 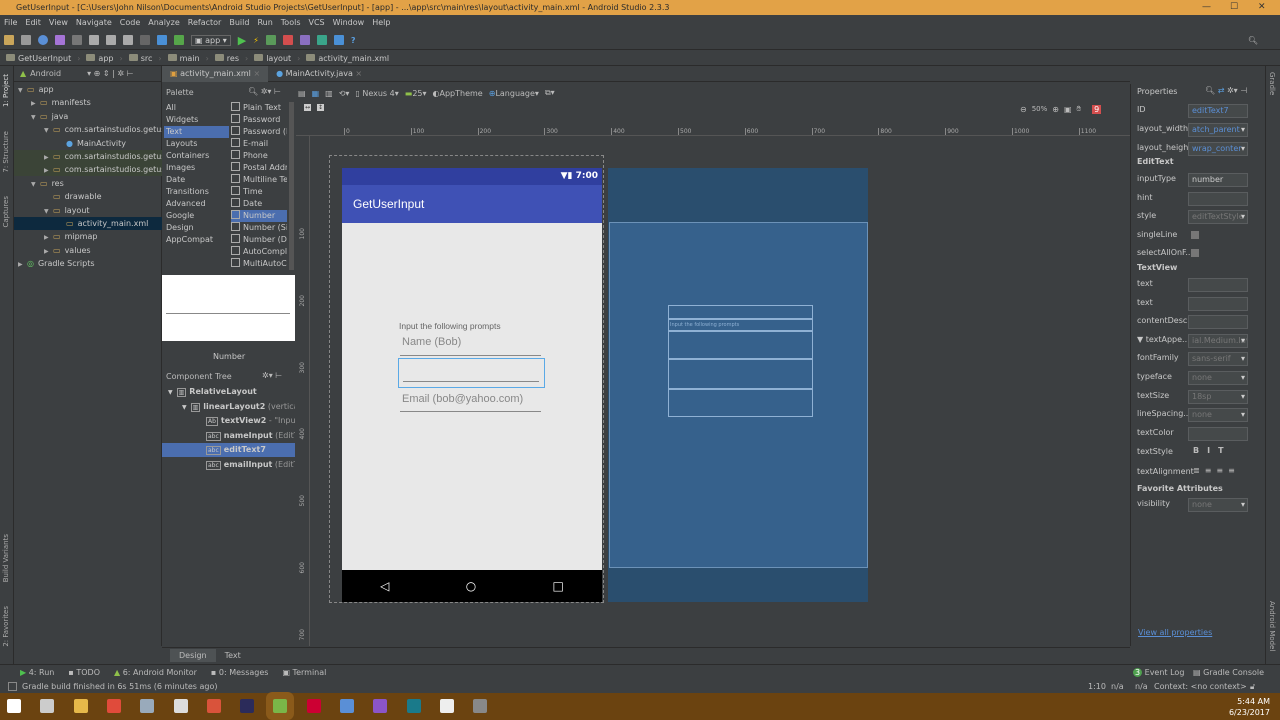 I want to click on android-monitor-tool-button: ▲ 6: Android Monitor, so click(x=155, y=672).